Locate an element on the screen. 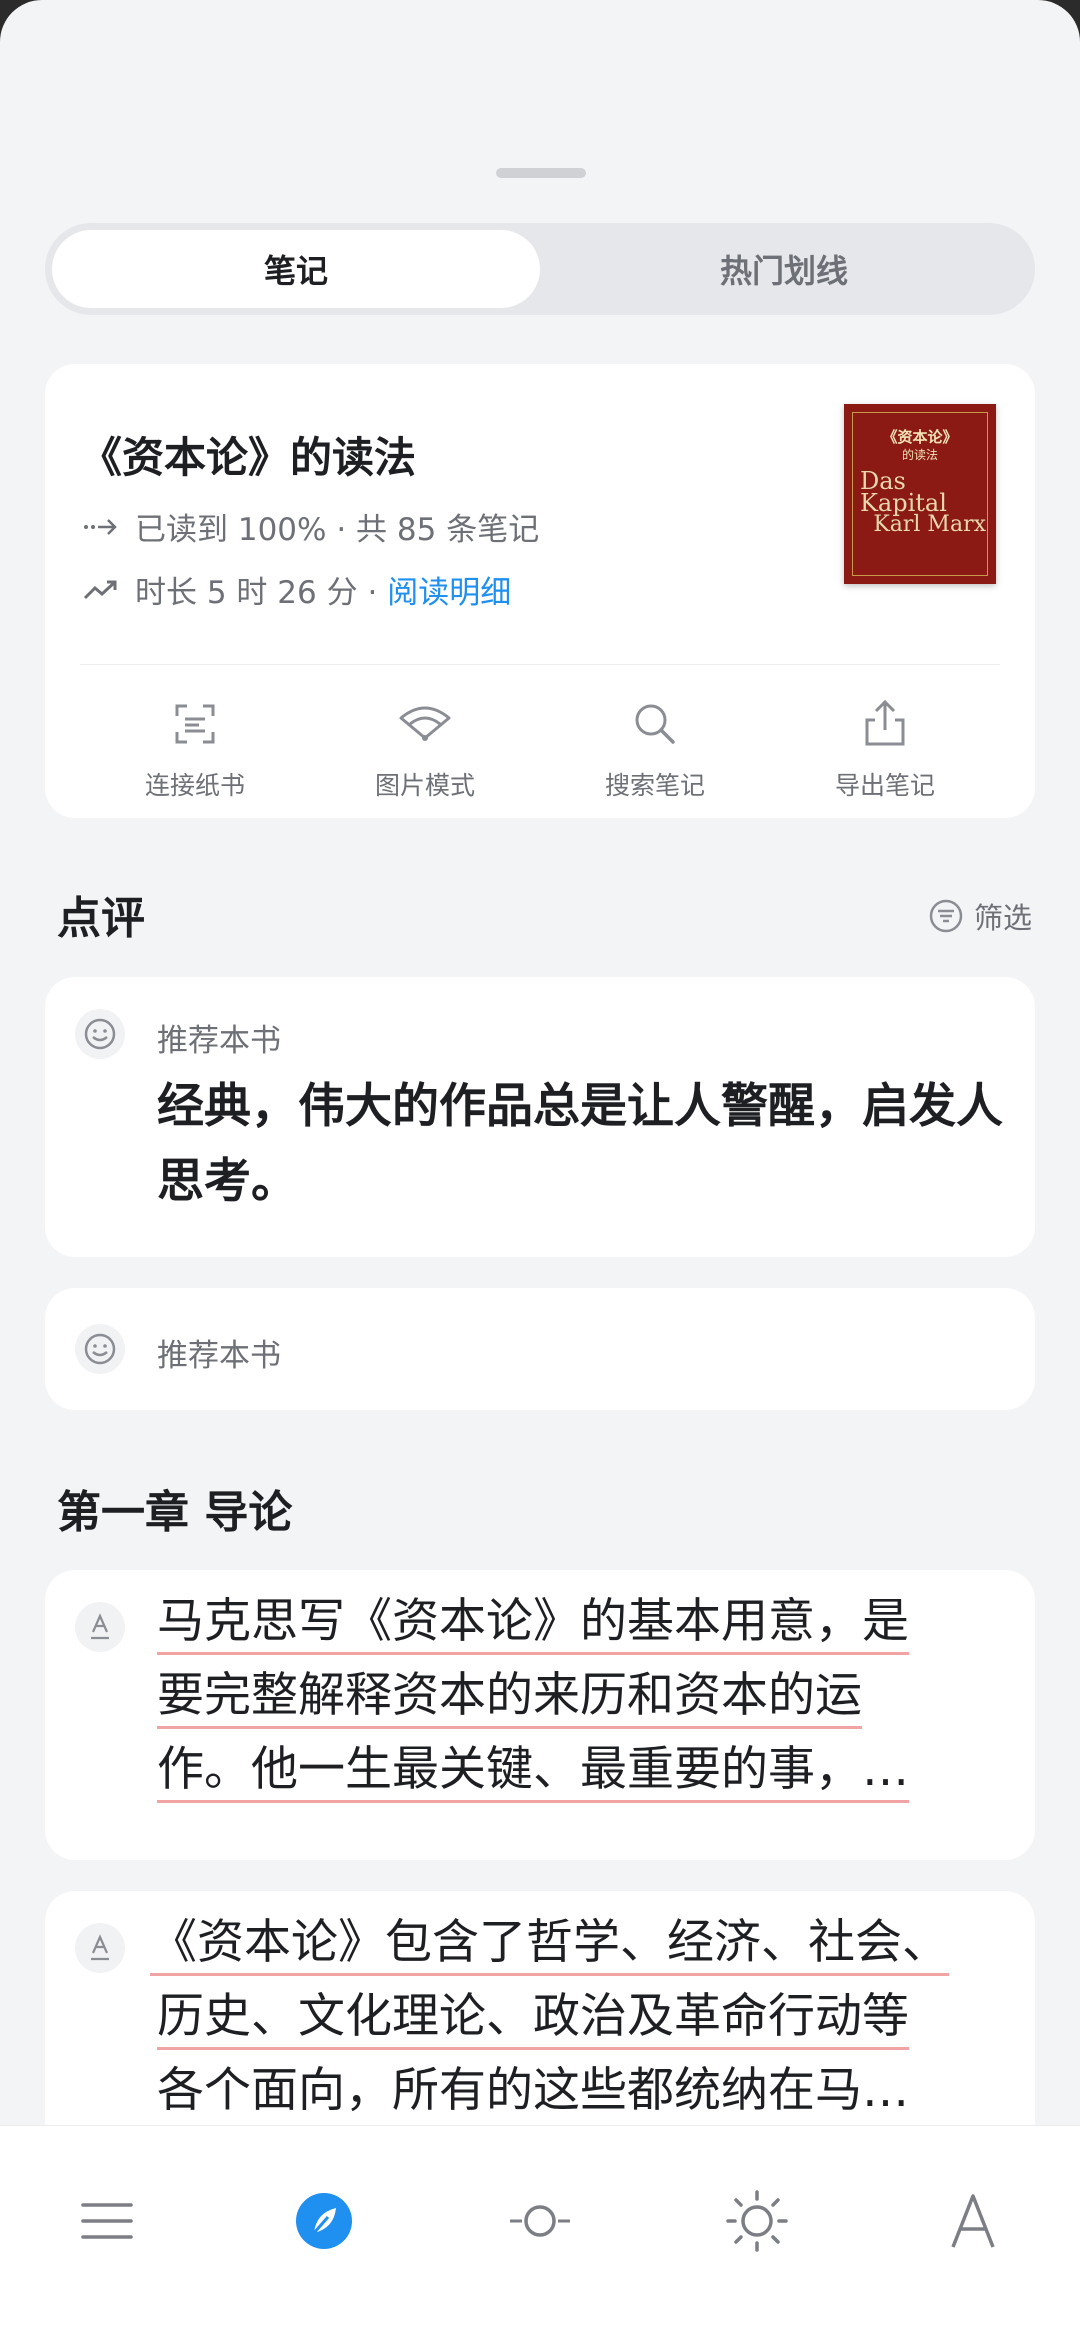 The width and height of the screenshot is (1080, 2341). search-icon is located at coordinates (655, 724).